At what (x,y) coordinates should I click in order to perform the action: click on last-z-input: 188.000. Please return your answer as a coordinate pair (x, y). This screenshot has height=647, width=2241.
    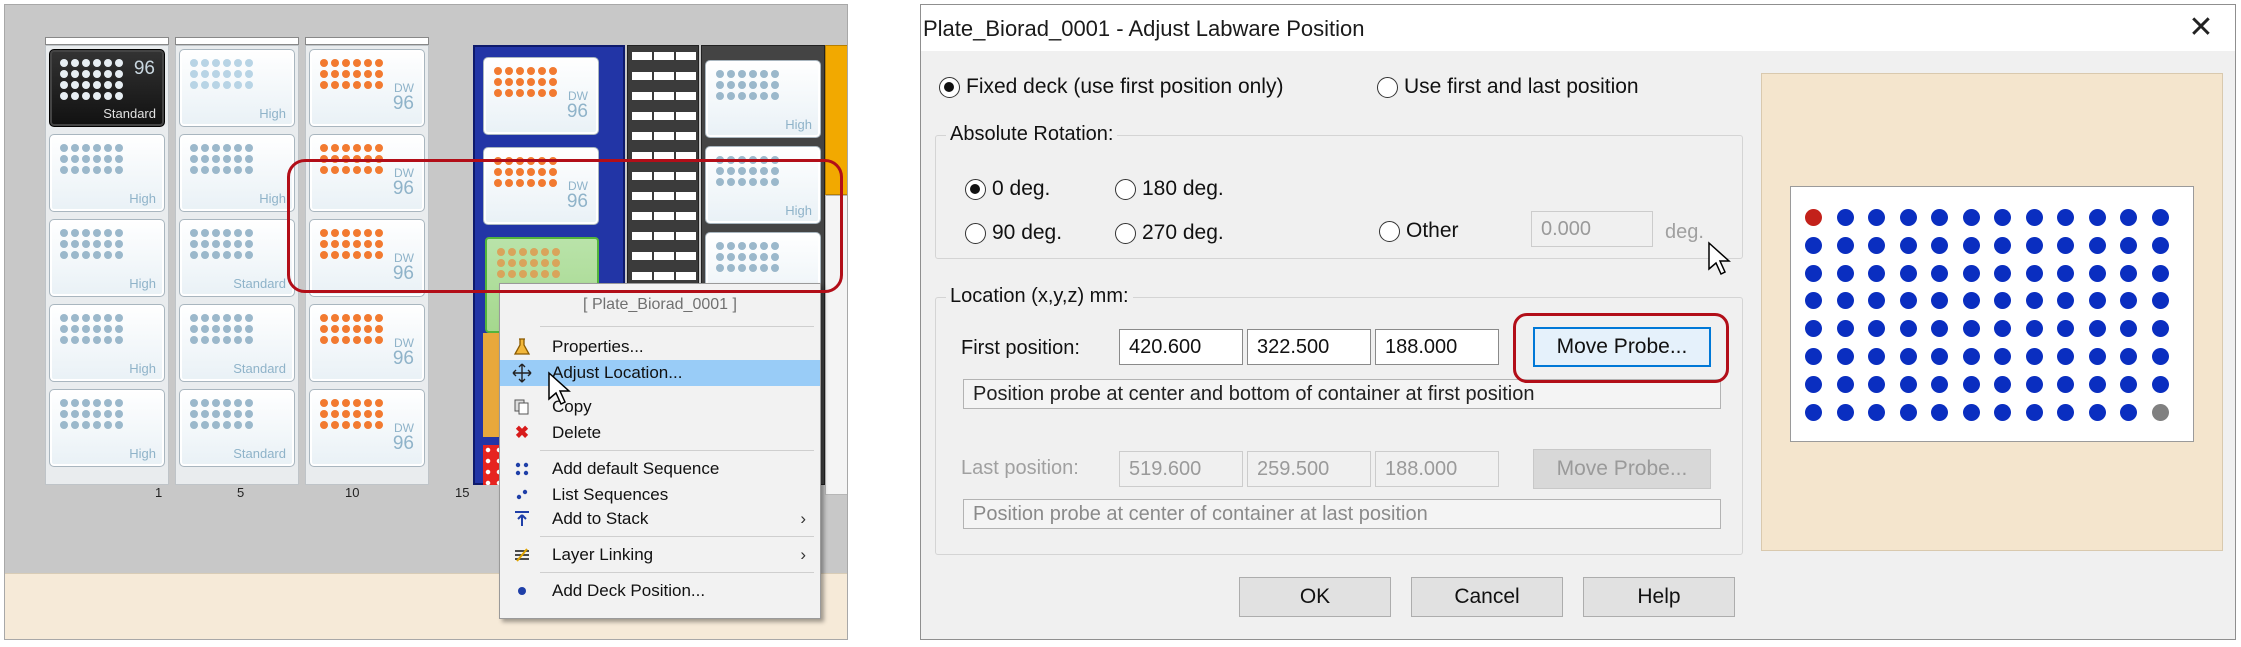
    Looking at the image, I should click on (1437, 469).